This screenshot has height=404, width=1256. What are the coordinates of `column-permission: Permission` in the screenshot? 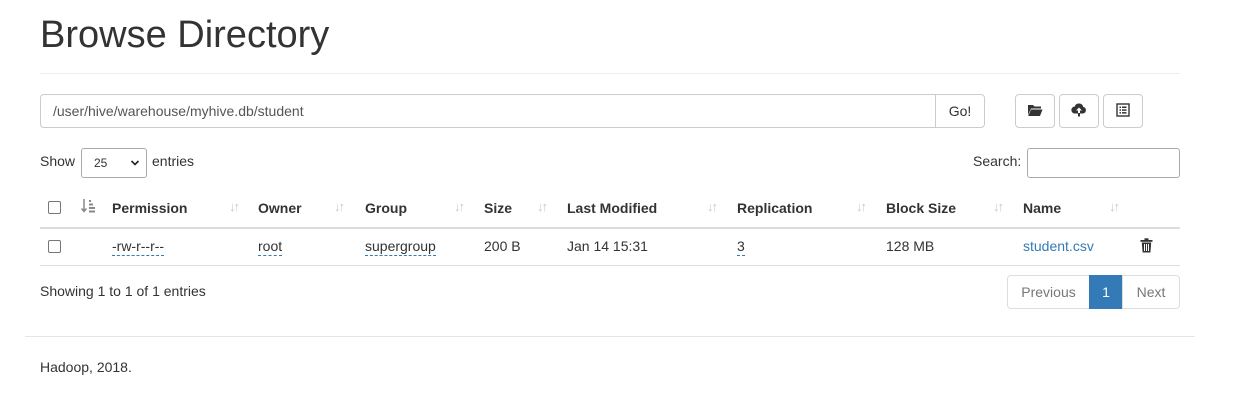 It's located at (149, 208).